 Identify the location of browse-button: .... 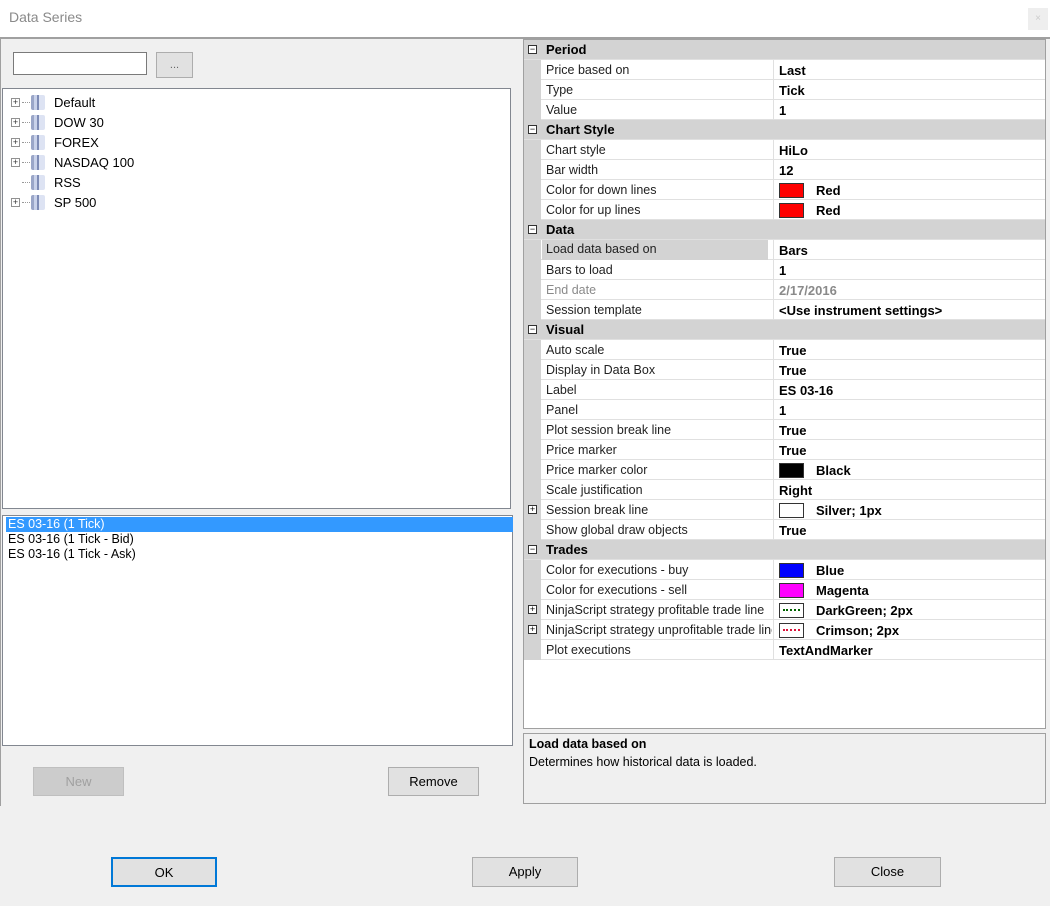
(174, 65).